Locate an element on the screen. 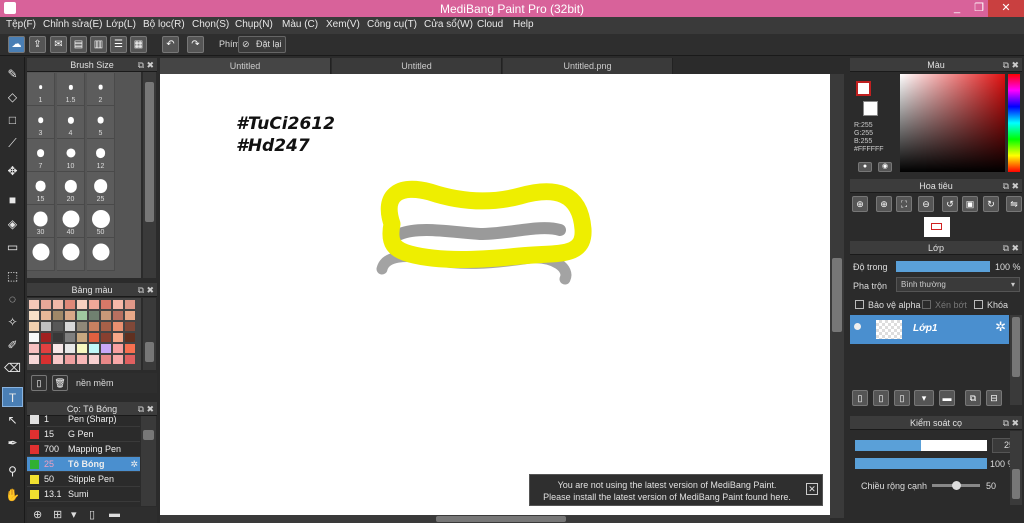 This screenshot has width=1024, height=523. navigator-thumbnail is located at coordinates (937, 227).